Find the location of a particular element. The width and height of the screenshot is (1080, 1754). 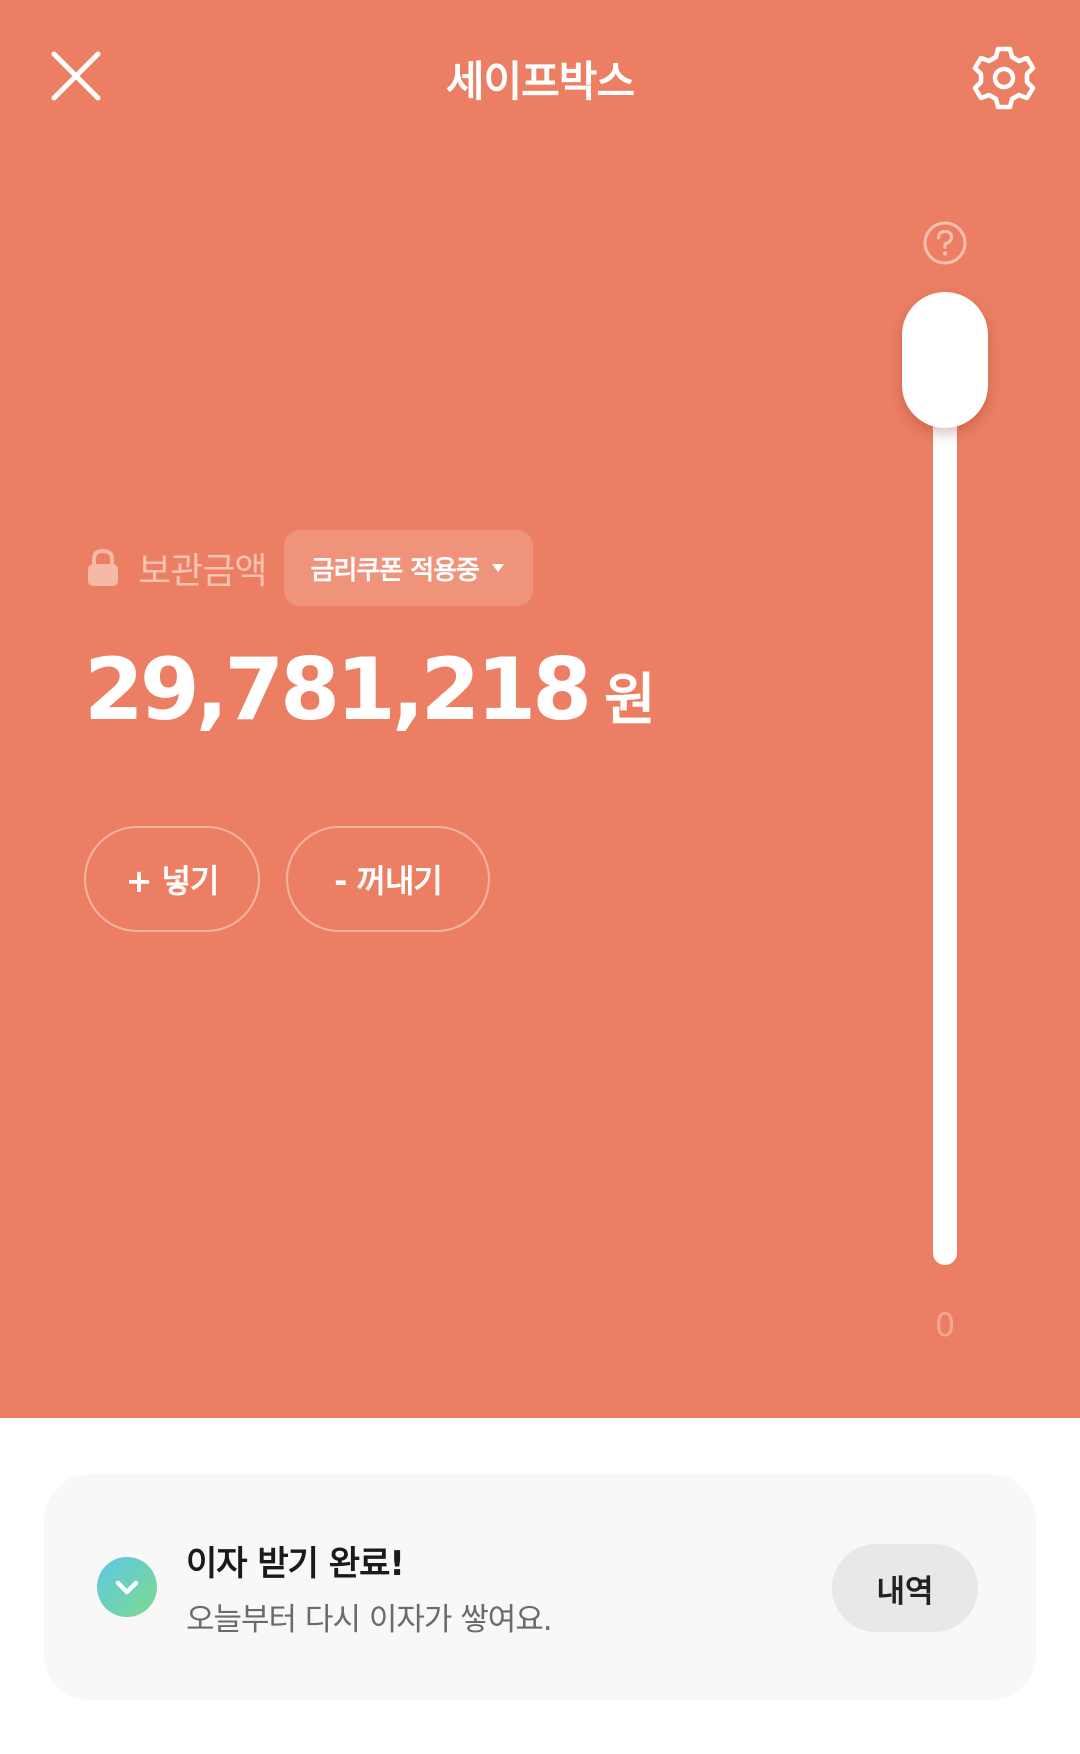

gear-icon is located at coordinates (1004, 78).